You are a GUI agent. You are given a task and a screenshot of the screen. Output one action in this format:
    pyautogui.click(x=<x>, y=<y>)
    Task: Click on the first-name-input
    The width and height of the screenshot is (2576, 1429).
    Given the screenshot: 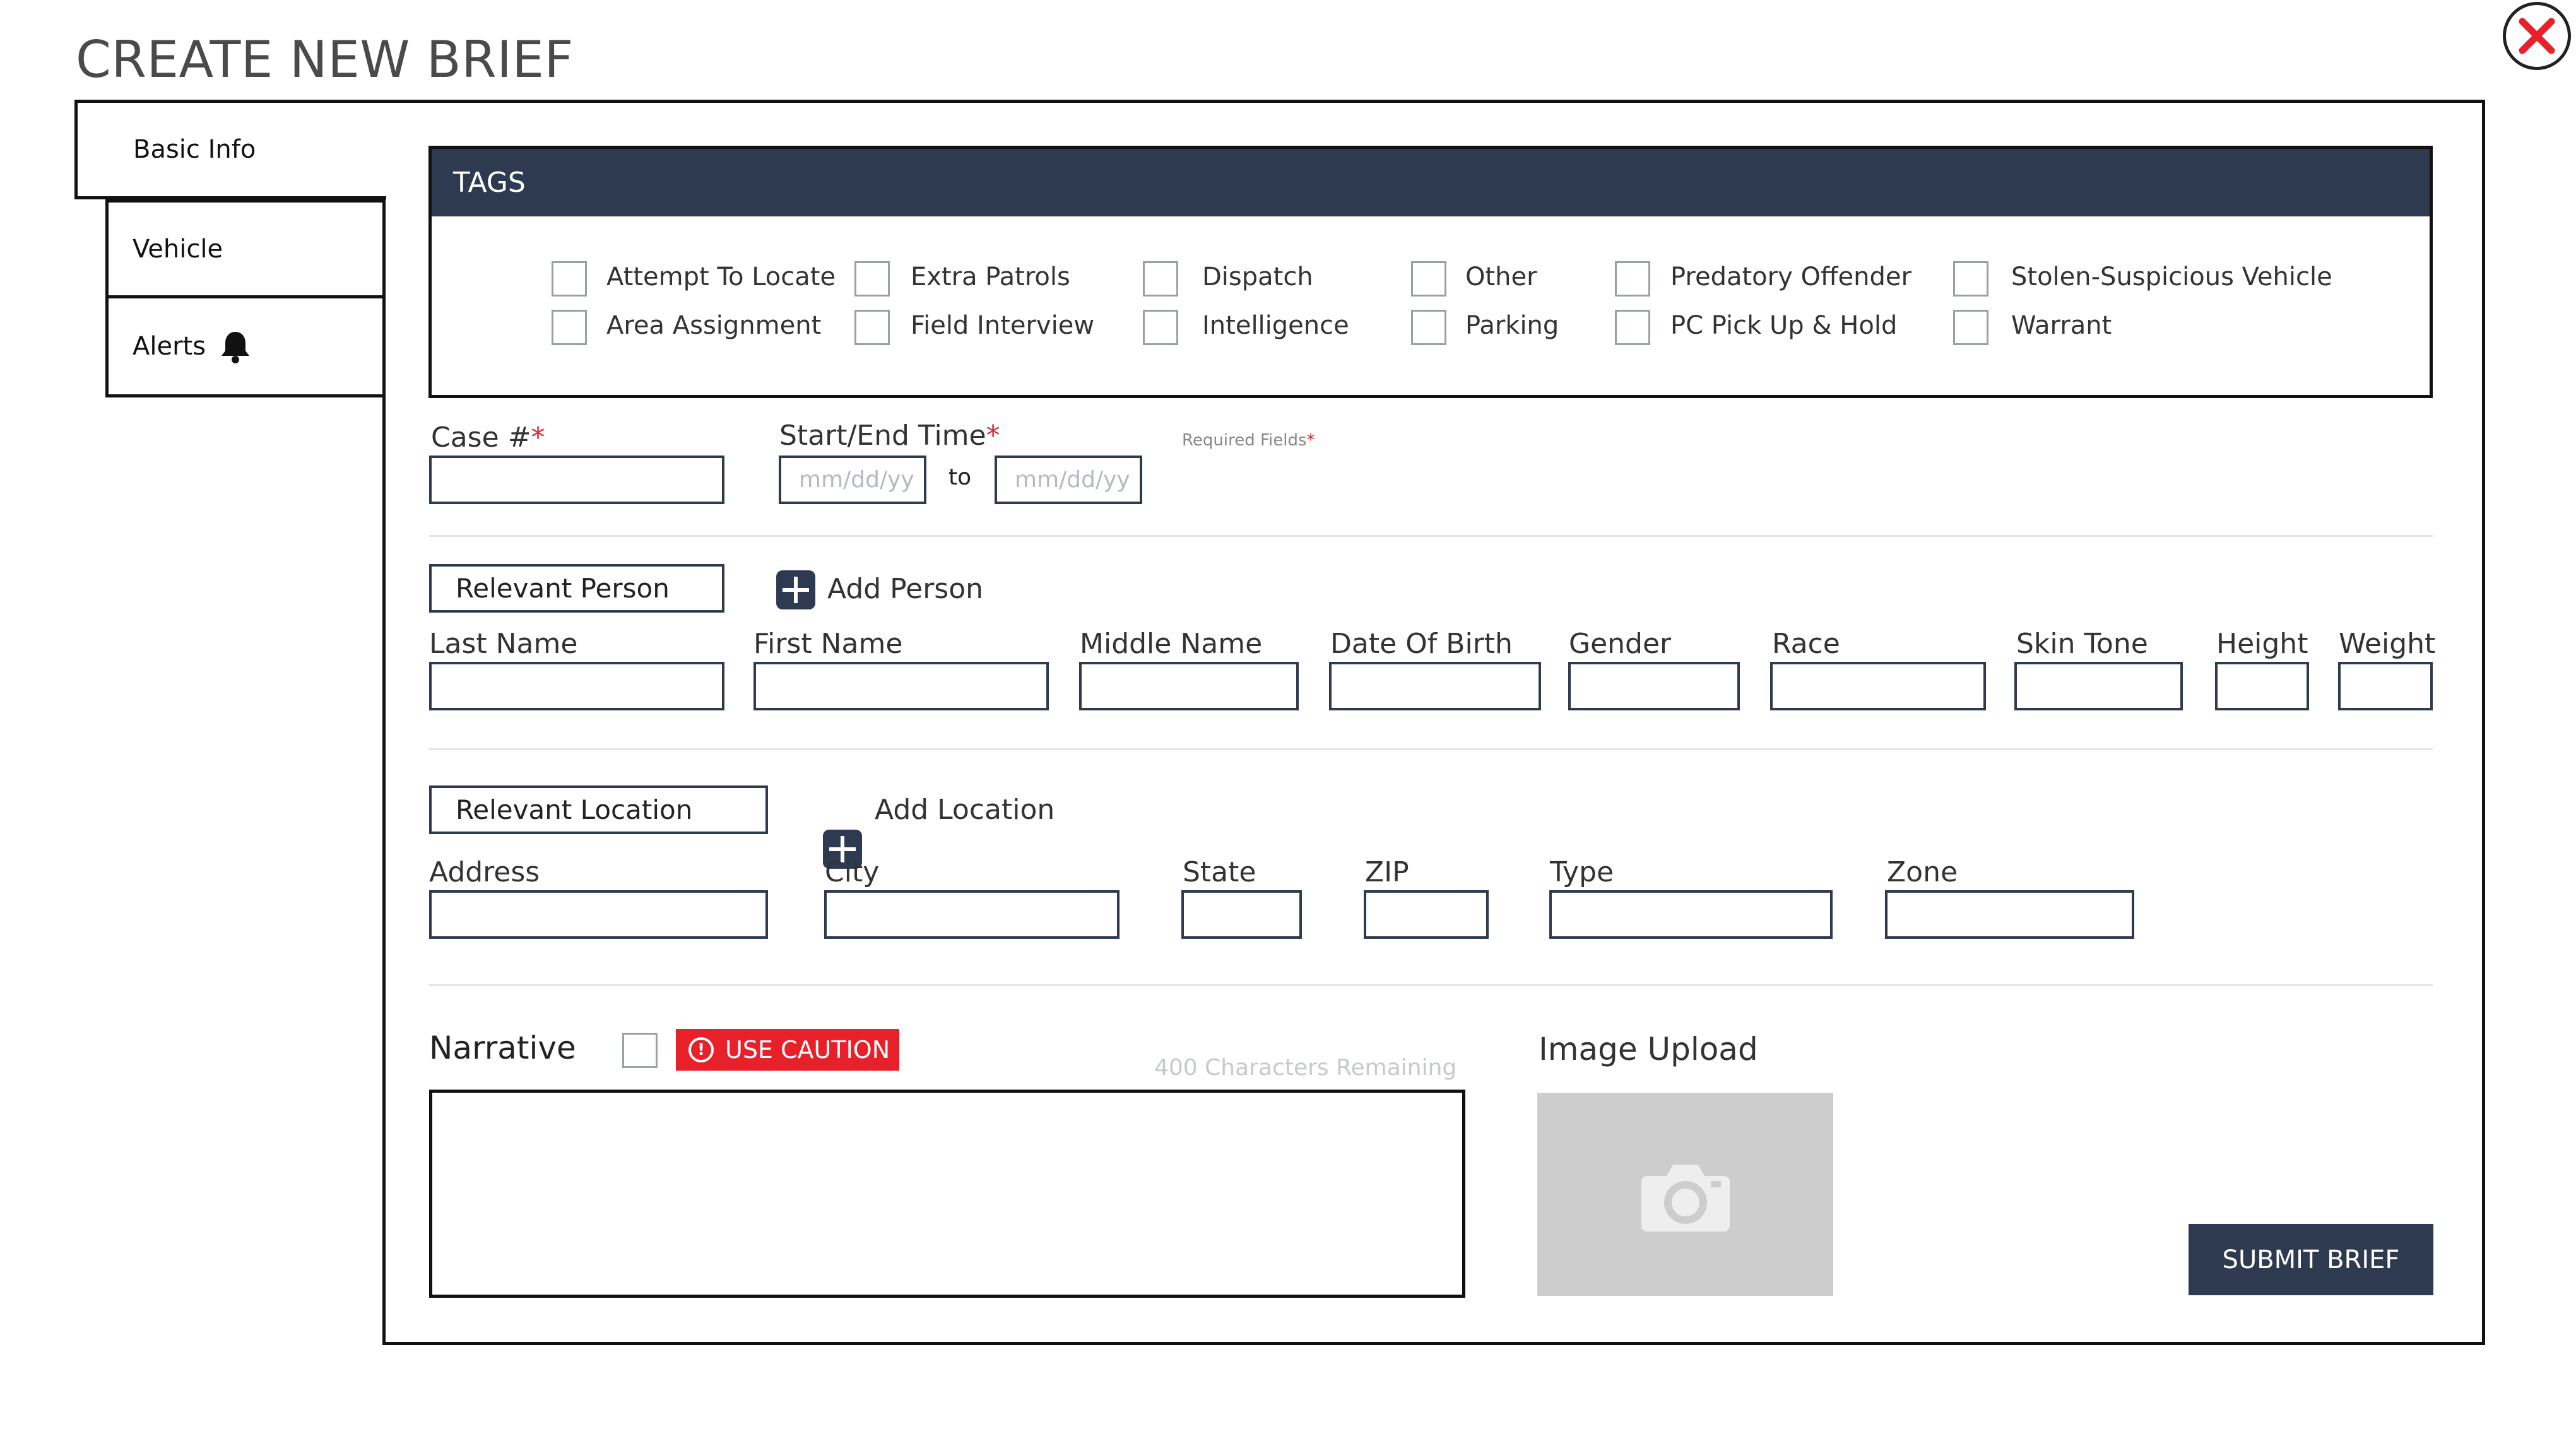 What is the action you would take?
    pyautogui.click(x=901, y=686)
    